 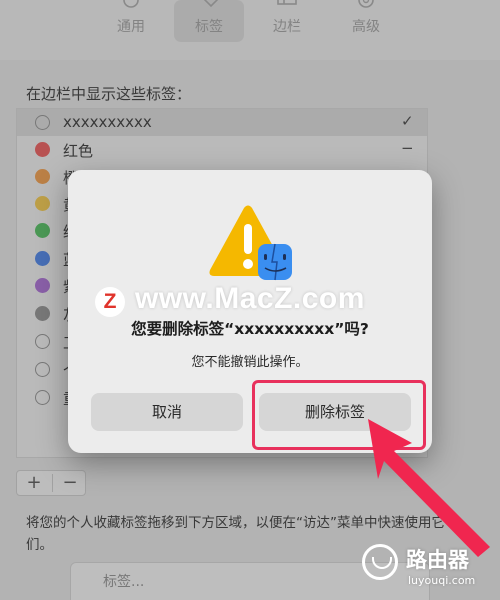 I want to click on dialog-title: 您要删除标签“xxxxxxxxxx”吗?, so click(x=250, y=329).